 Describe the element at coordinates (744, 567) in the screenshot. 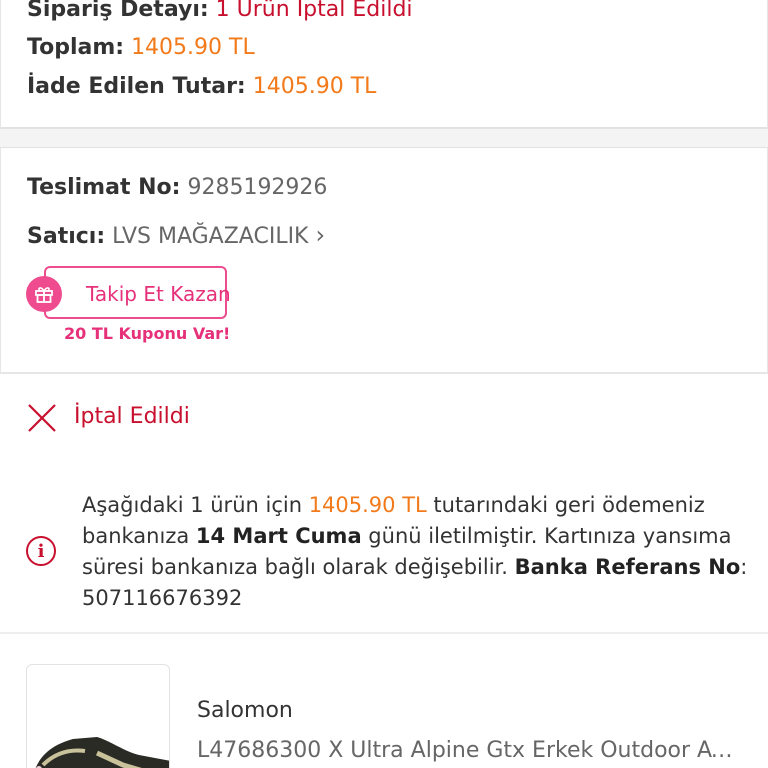

I see `refund-info-part: :` at that location.